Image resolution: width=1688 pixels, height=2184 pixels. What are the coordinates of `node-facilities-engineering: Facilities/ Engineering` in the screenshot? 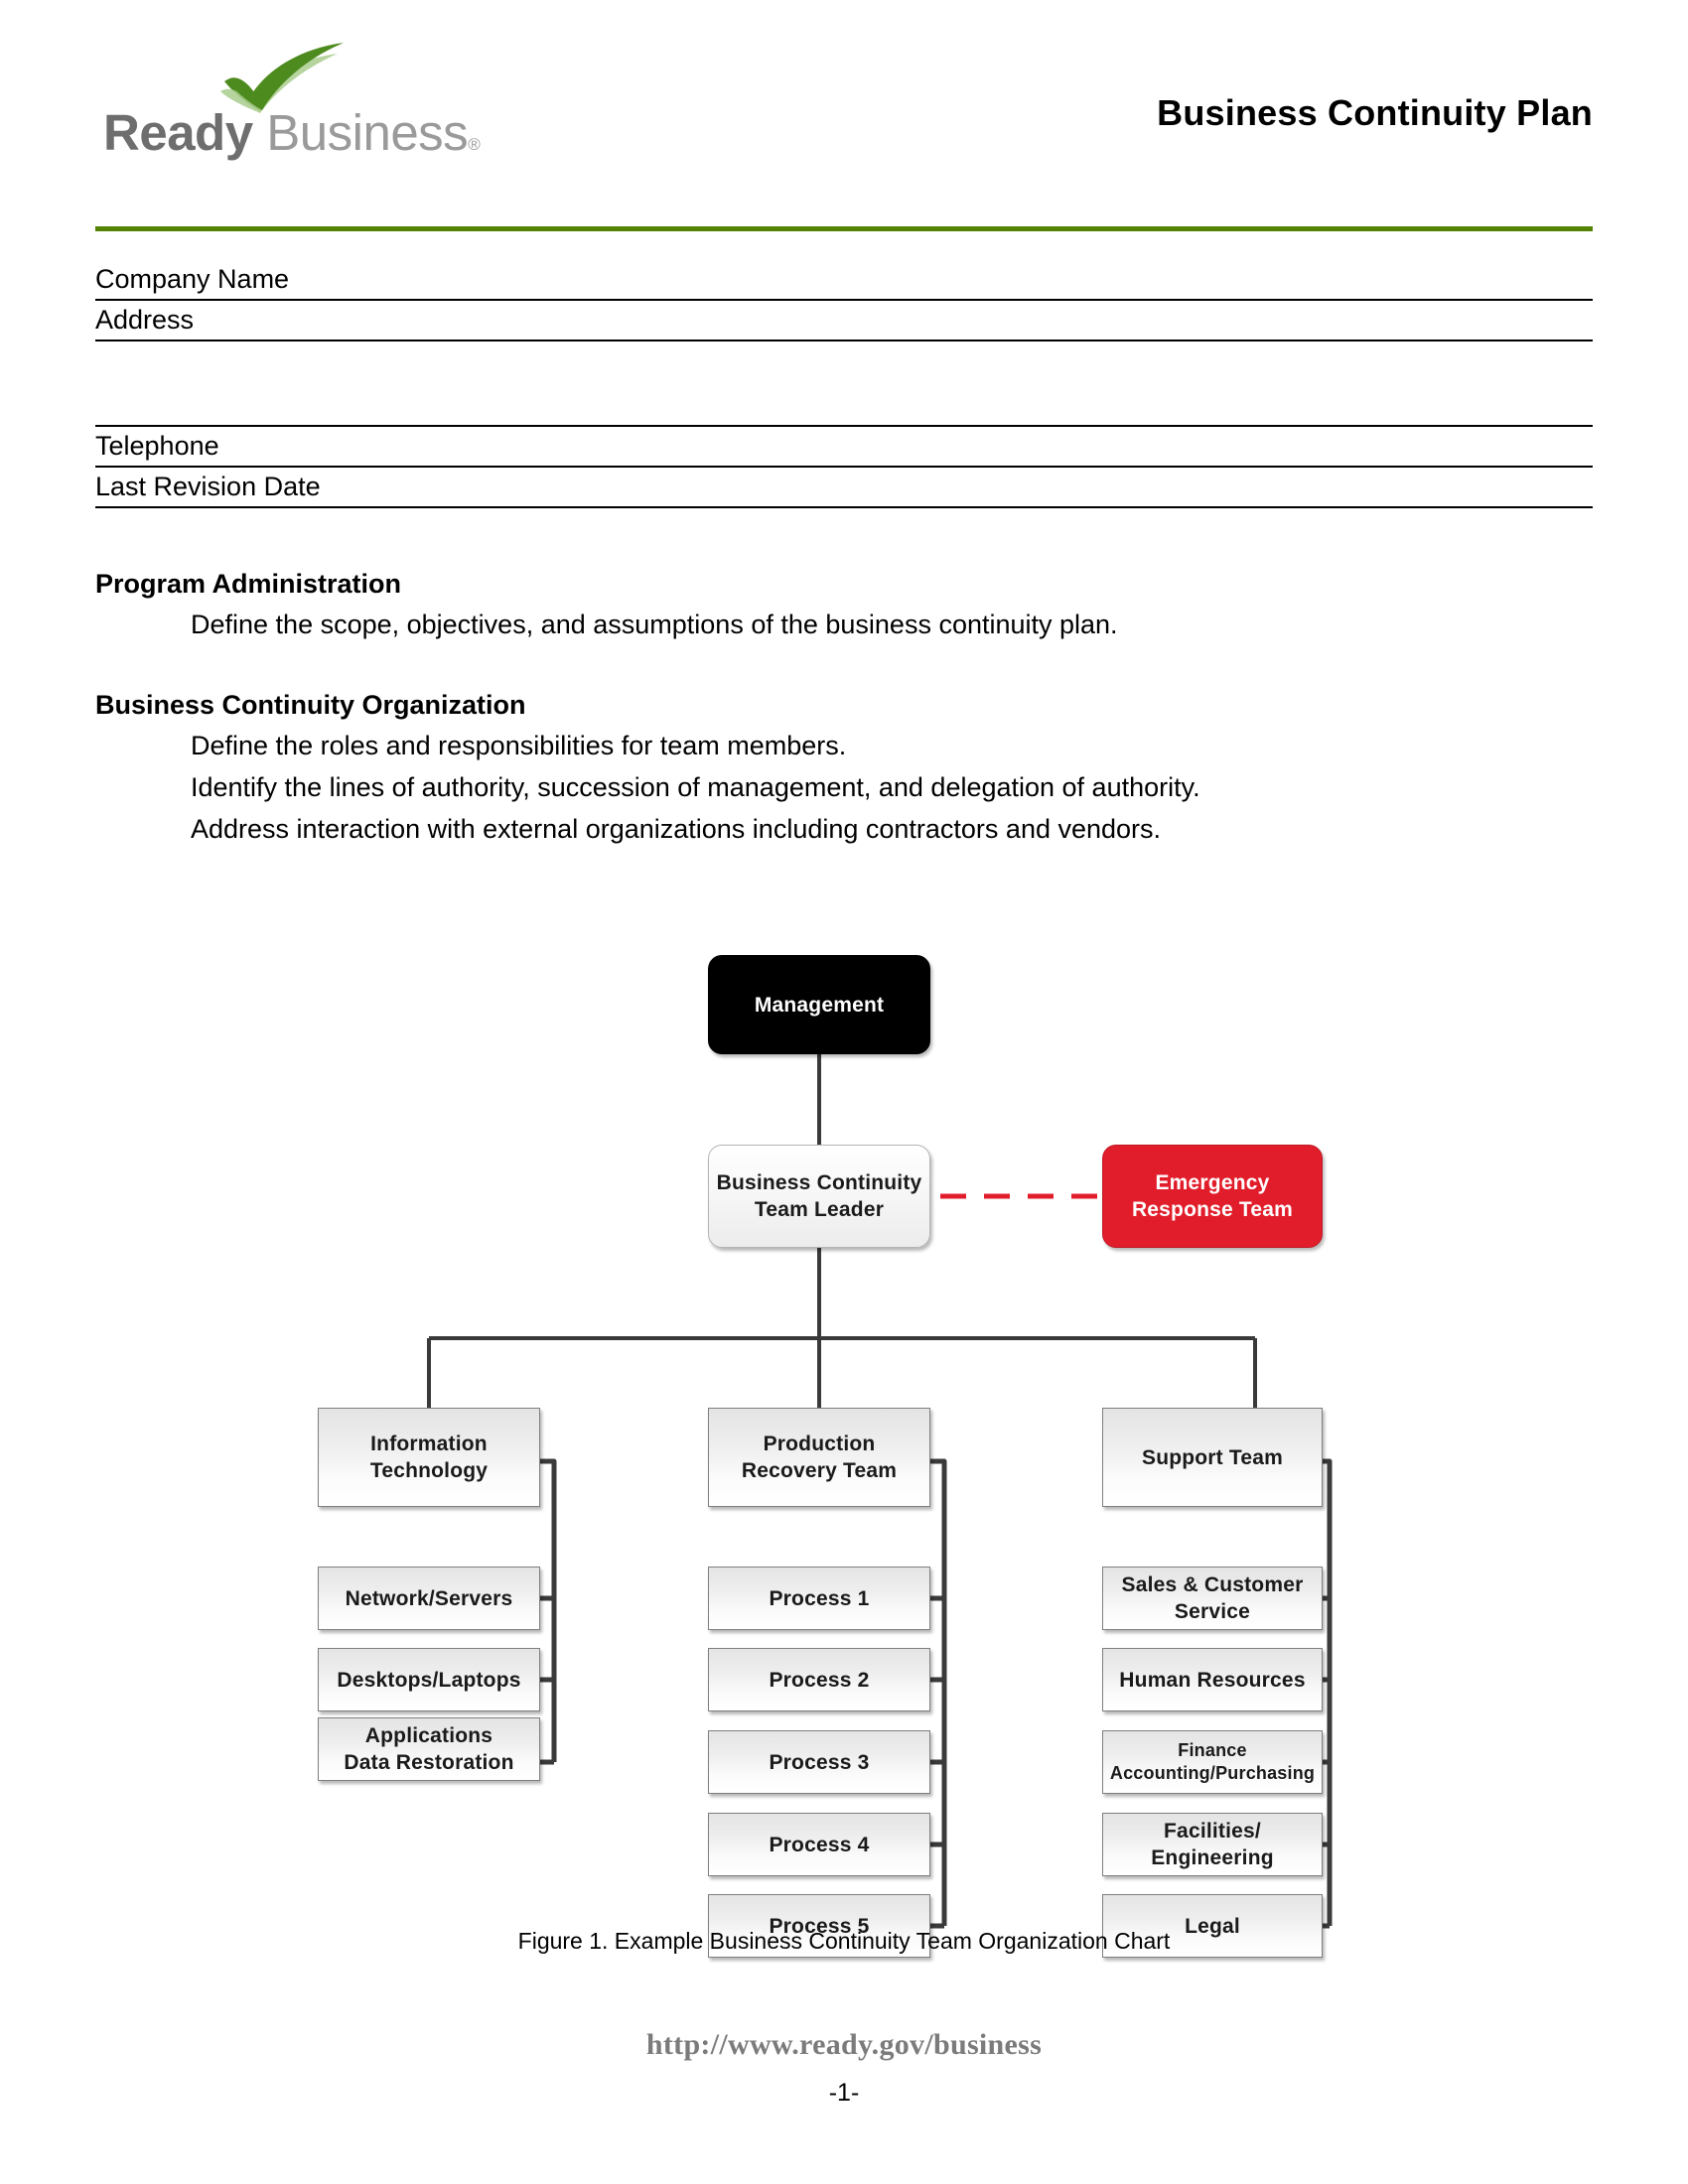 It's located at (1212, 1844).